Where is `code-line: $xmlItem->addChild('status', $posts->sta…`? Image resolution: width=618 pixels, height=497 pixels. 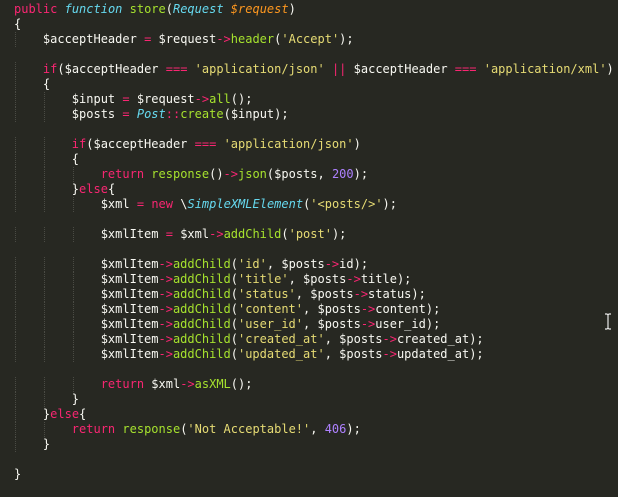
code-line: $xmlItem->addChild('status', $posts->sta… is located at coordinates (309, 294).